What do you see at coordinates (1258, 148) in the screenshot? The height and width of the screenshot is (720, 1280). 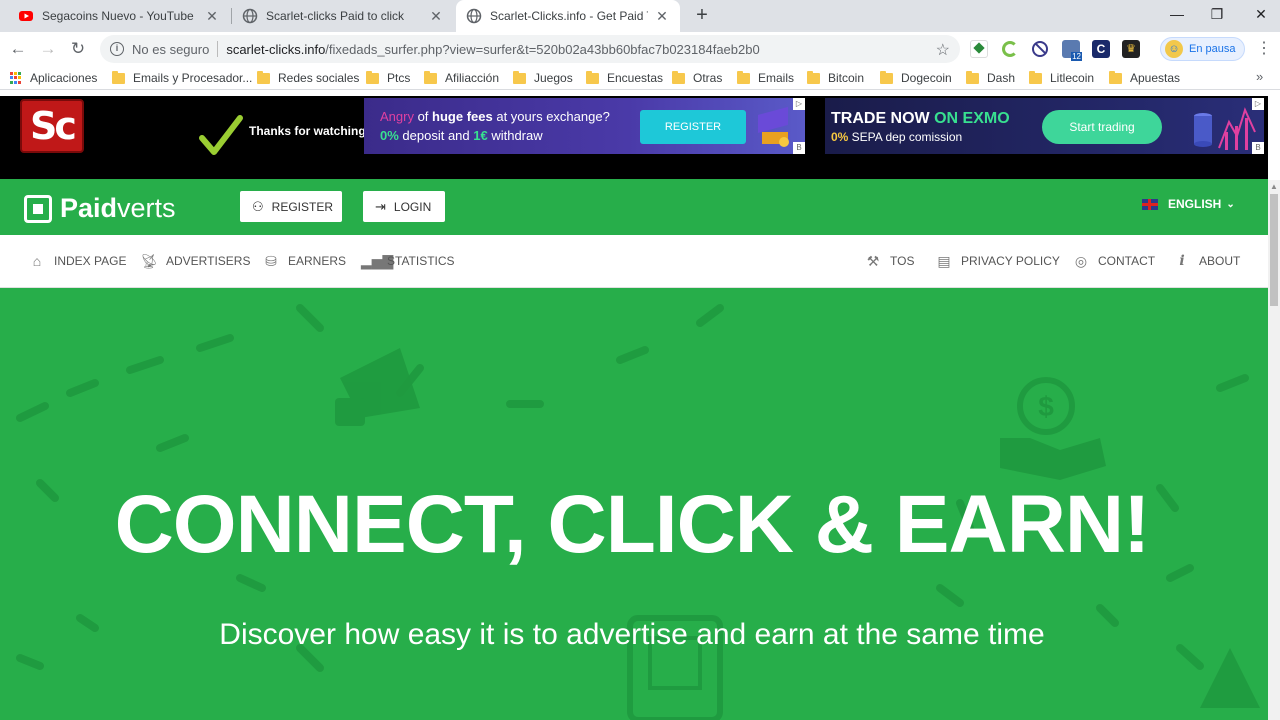 I see `ad-badge-icon: B` at bounding box center [1258, 148].